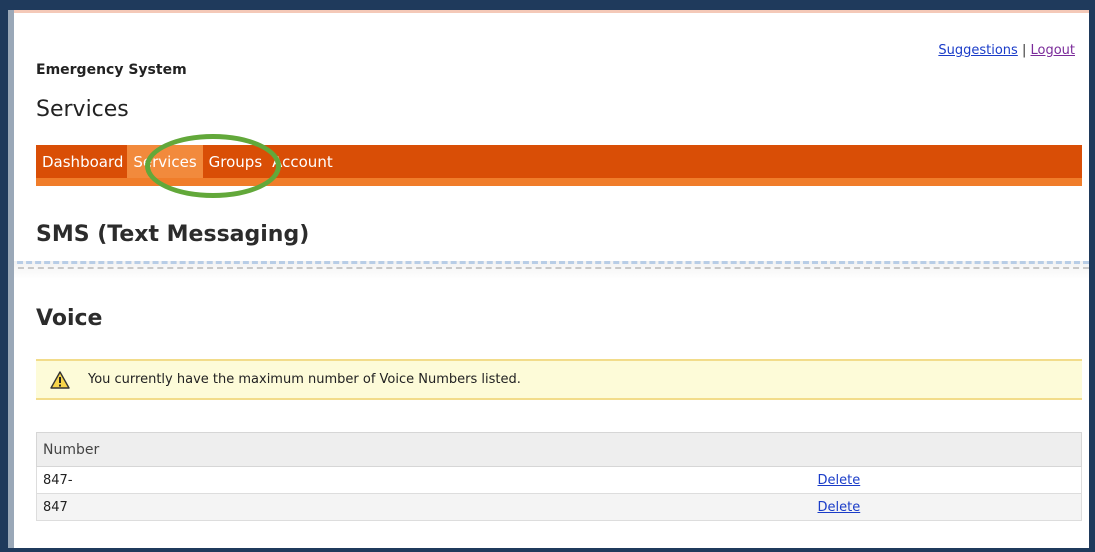 This screenshot has height=552, width=1095. What do you see at coordinates (111, 70) in the screenshot?
I see `system-name: Emergency System` at bounding box center [111, 70].